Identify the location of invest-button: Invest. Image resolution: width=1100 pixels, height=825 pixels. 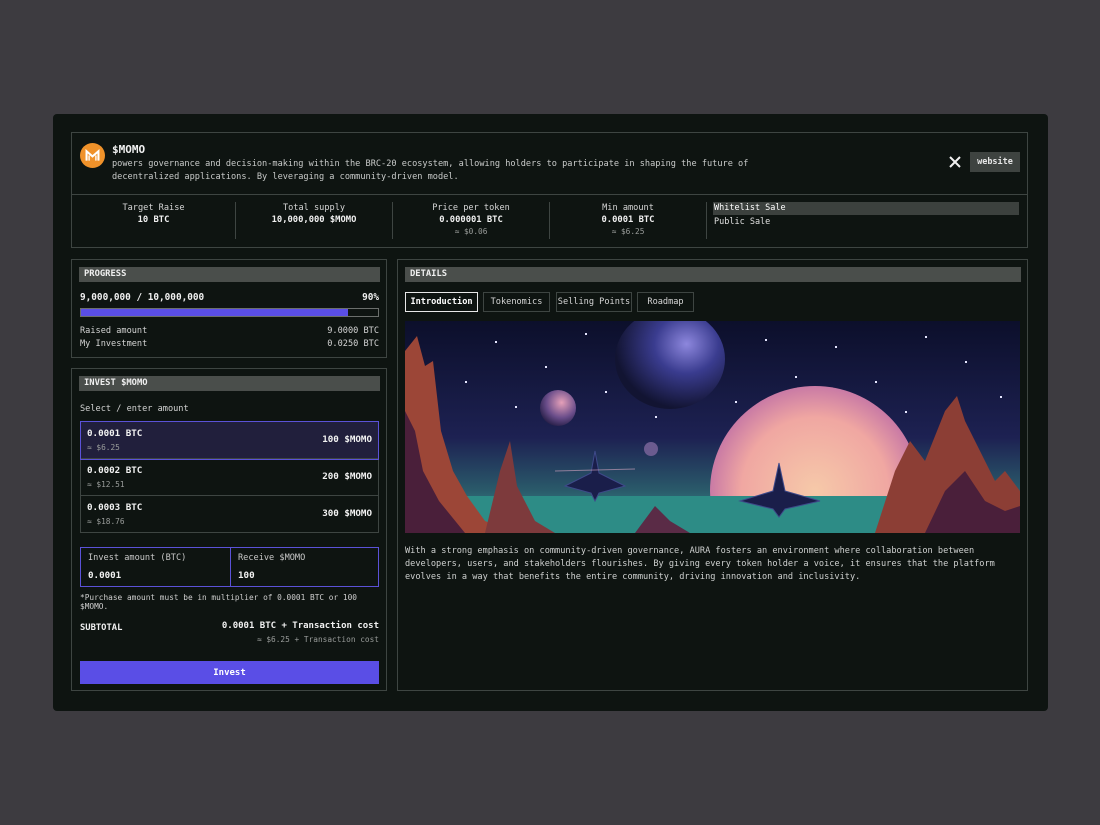
(229, 672).